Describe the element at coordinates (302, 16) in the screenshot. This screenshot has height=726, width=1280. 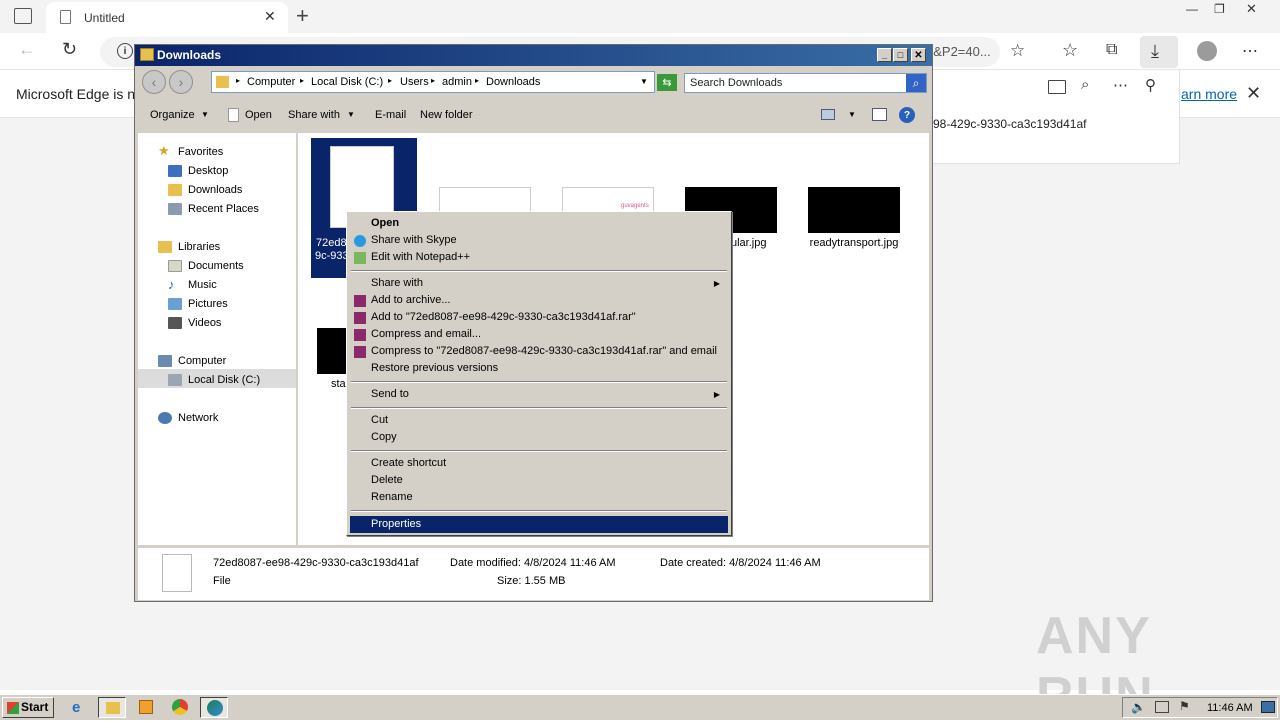
I see `new-tab-icon: +` at that location.